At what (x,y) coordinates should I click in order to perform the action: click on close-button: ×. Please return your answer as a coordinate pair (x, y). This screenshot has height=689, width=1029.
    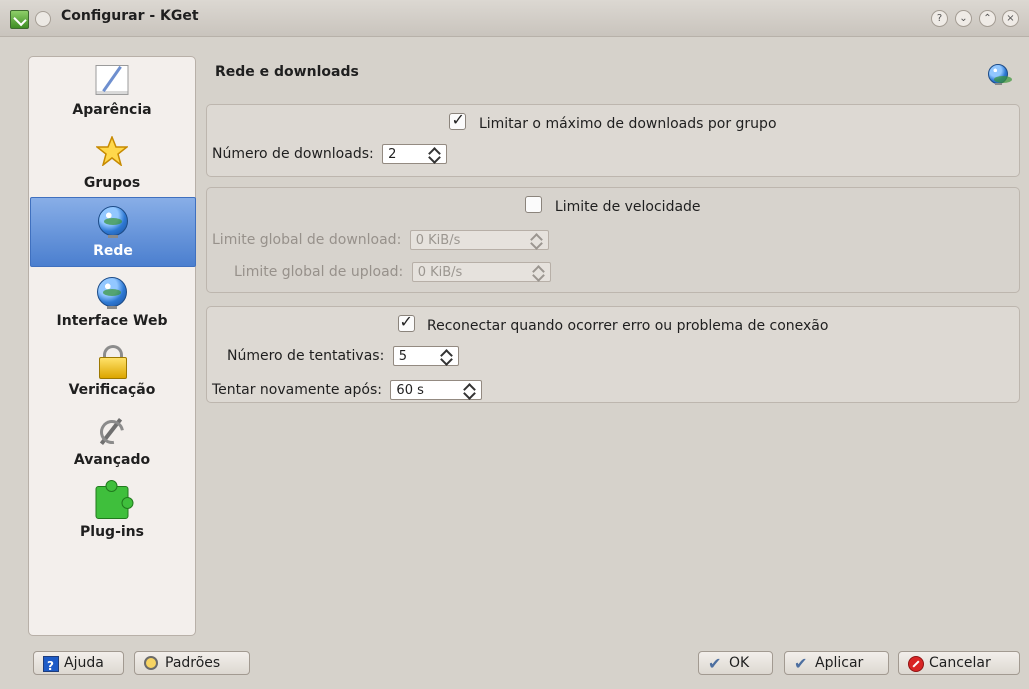
    Looking at the image, I should click on (1010, 18).